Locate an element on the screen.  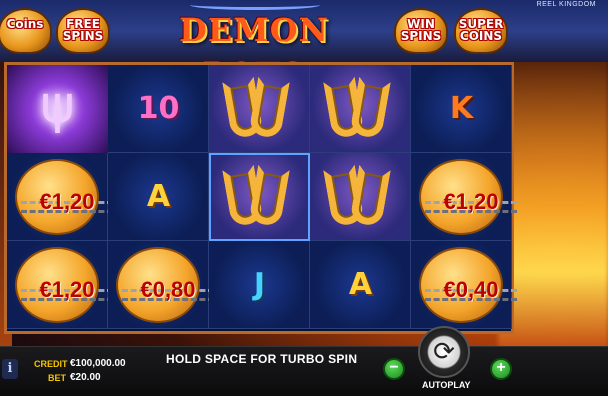
trident-symbol: ψ is located at coordinates (57, 109).